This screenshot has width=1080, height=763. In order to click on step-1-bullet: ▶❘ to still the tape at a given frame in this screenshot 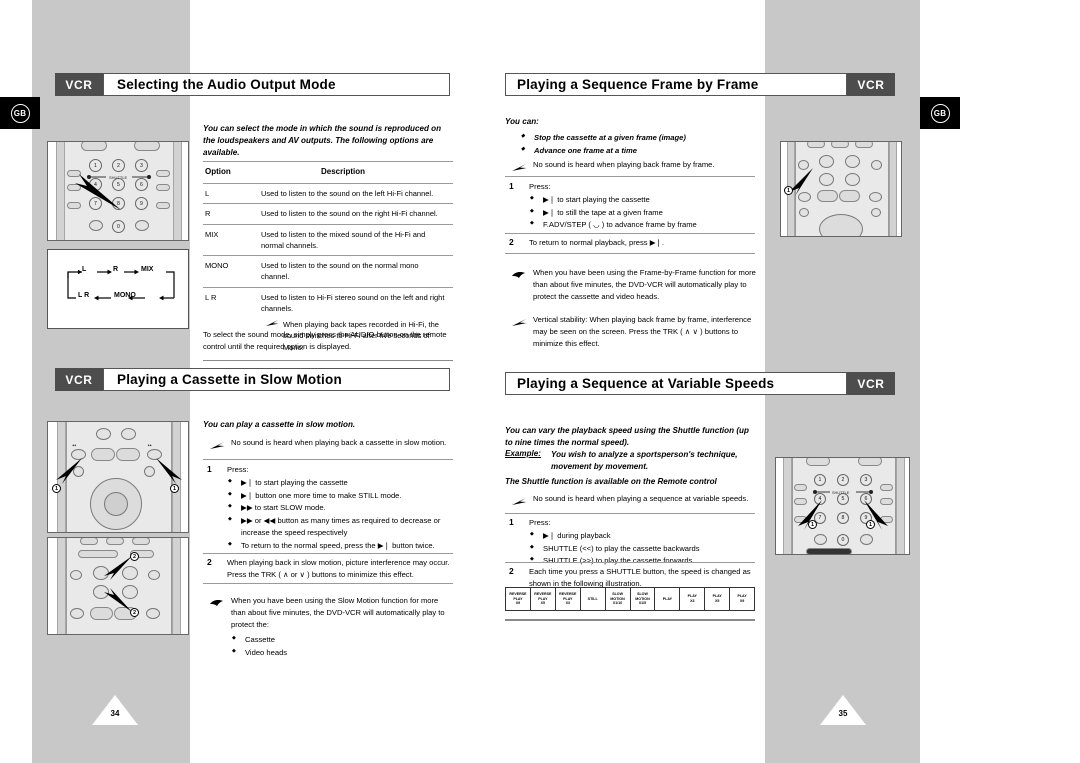, I will do `click(643, 213)`.